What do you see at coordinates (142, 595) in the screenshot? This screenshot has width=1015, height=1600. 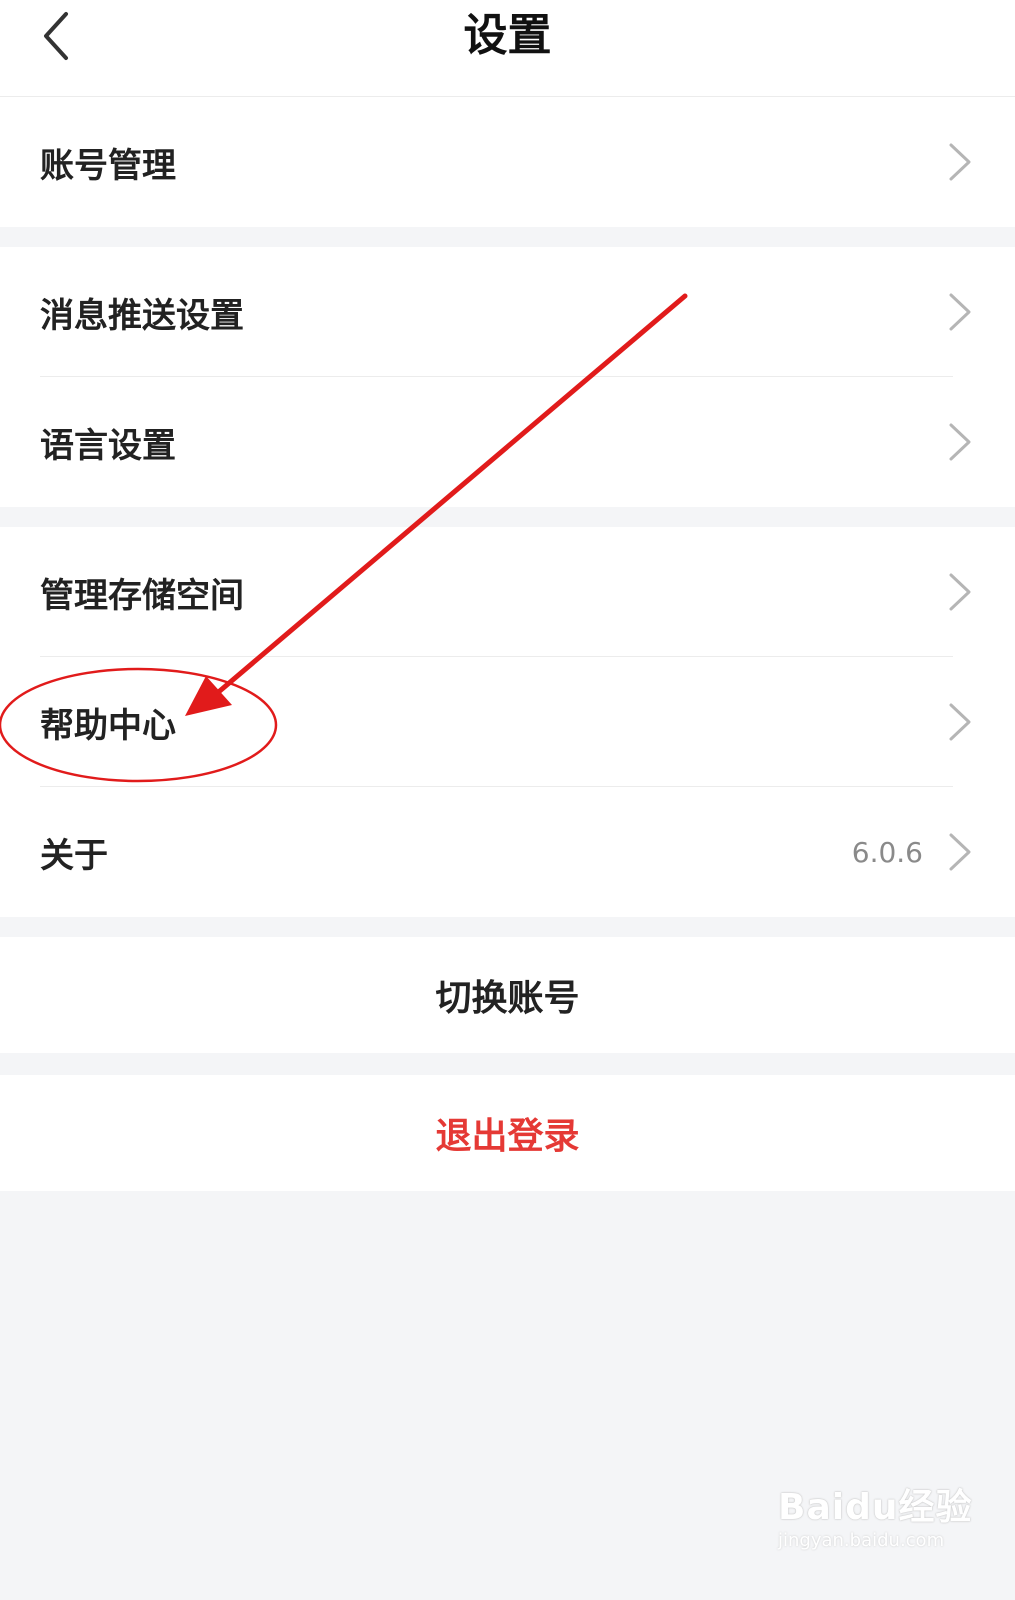 I see `settings-item-label: 管理存储空间` at bounding box center [142, 595].